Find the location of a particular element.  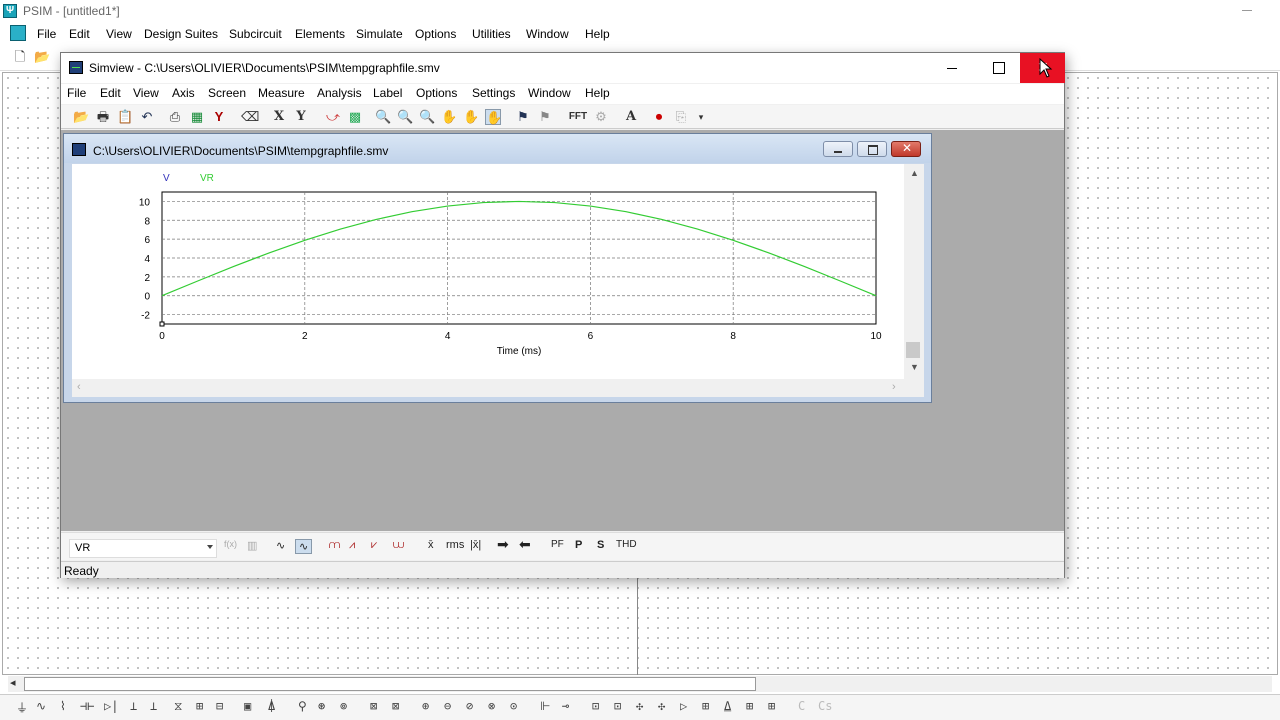

new-file-icon: 🗋 is located at coordinates (20, 57).